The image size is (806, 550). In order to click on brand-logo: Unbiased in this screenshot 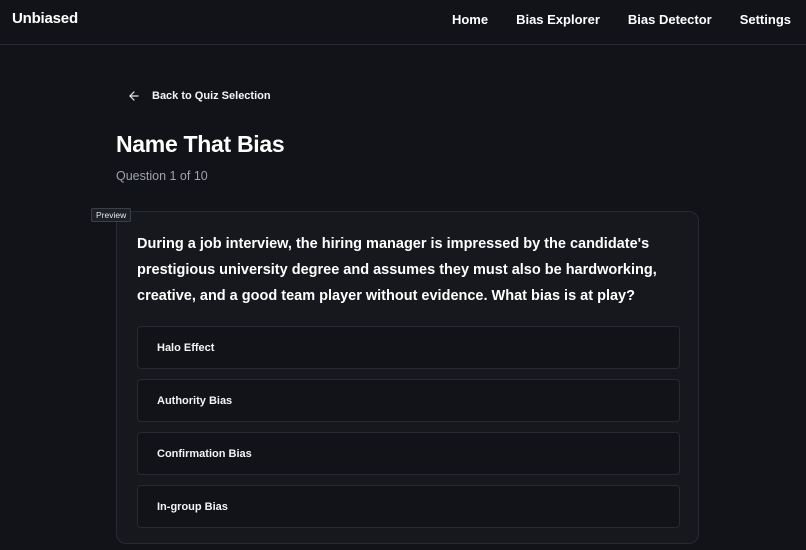, I will do `click(45, 18)`.